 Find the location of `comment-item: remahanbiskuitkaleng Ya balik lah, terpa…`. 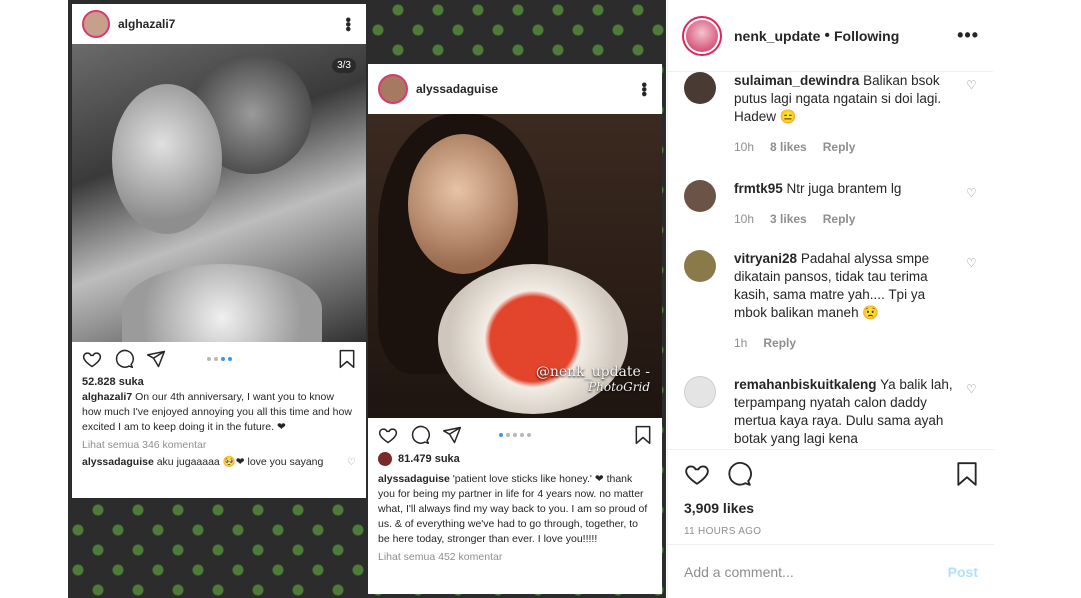

comment-item: remahanbiskuitkaleng Ya balik lah, terpa… is located at coordinates (831, 412).